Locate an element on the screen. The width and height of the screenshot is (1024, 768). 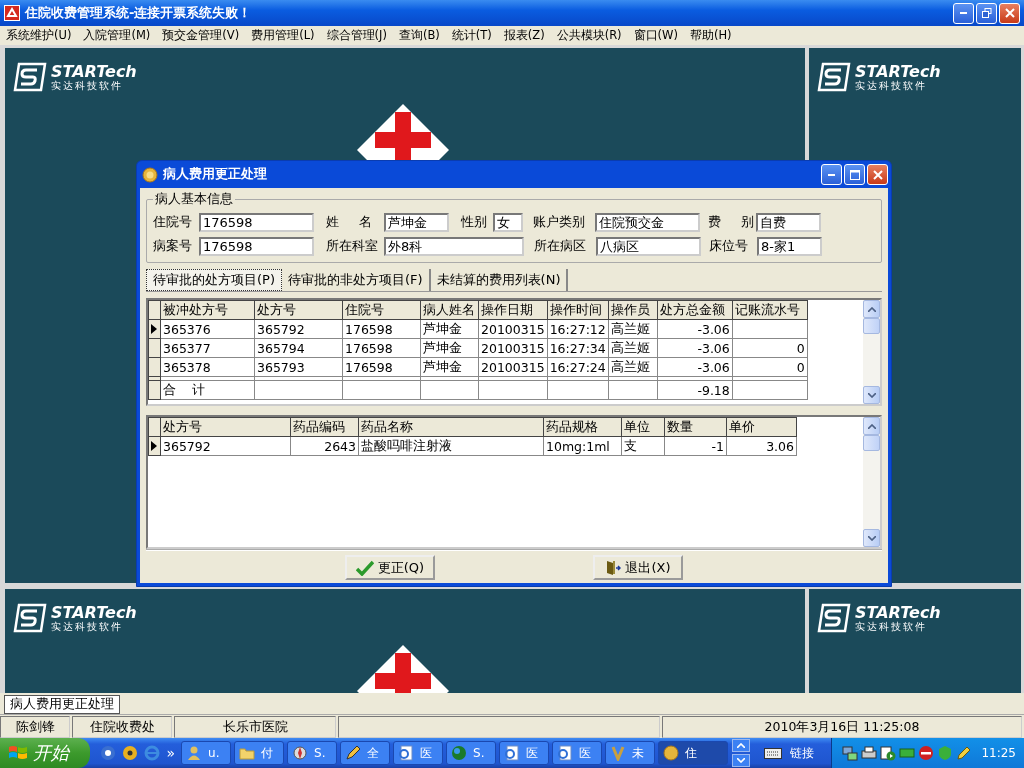
clock: 11:25 is located at coordinates (998, 753).